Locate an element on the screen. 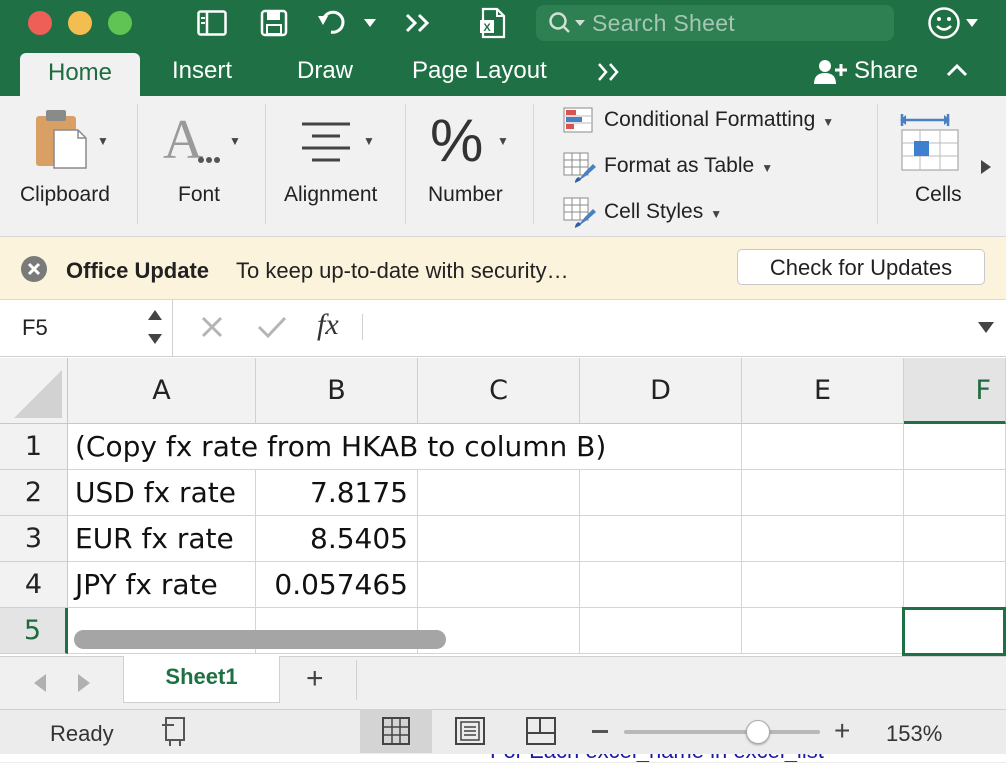  check-for-updates-button: Check for Updates is located at coordinates (861, 267).